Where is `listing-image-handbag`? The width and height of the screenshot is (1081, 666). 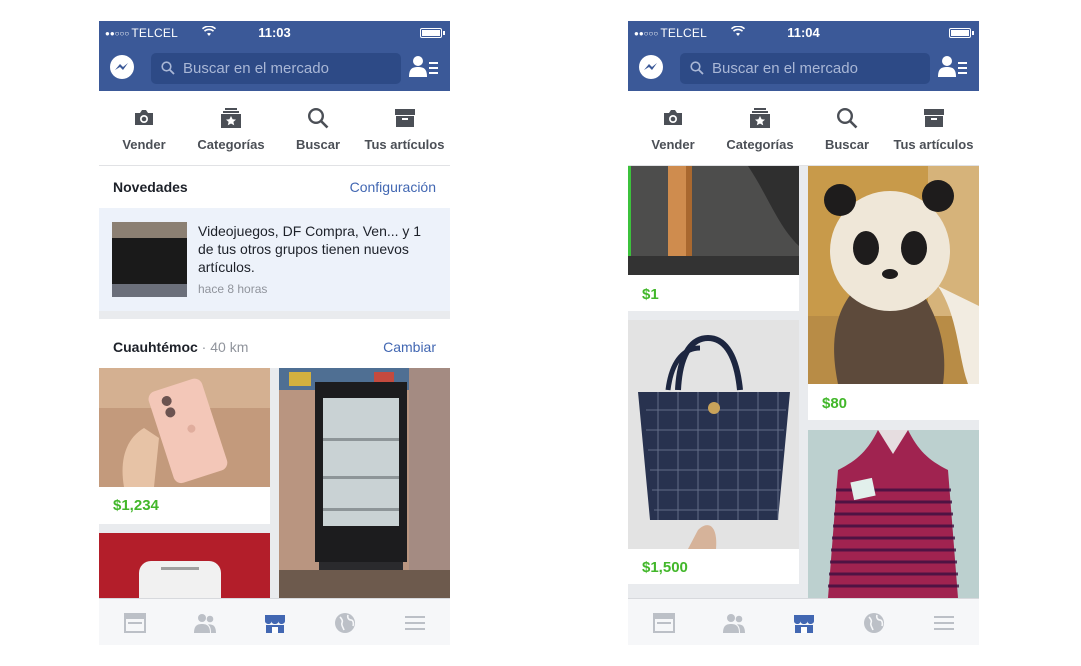
listing-image-handbag is located at coordinates (713, 434).